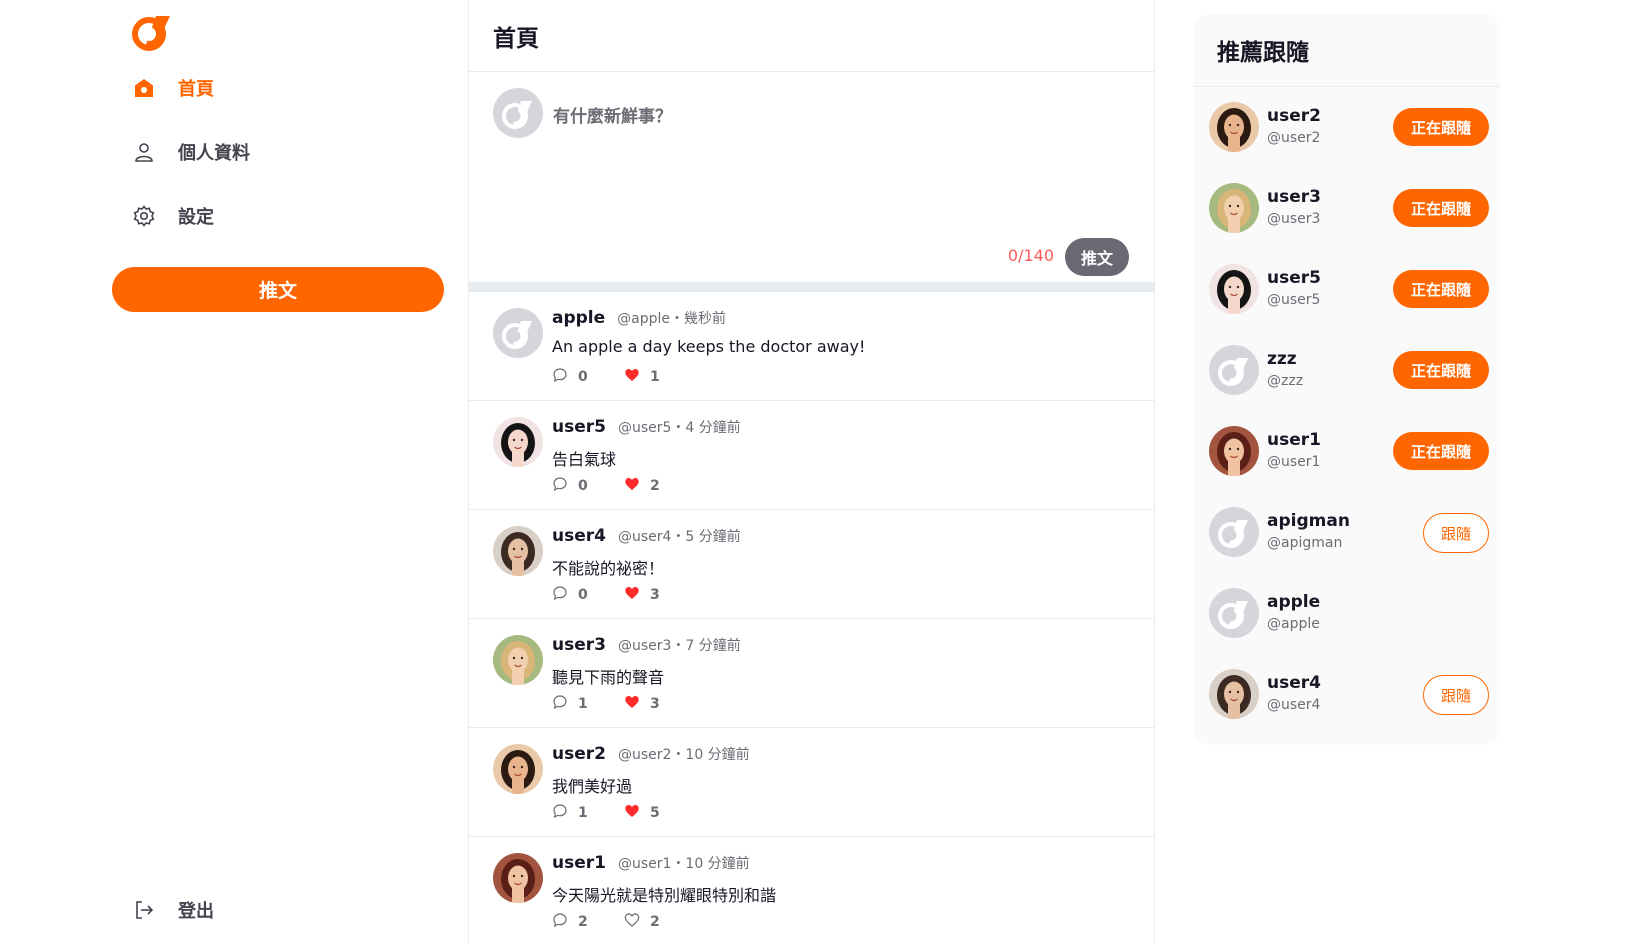 The width and height of the screenshot is (1634, 942). Describe the element at coordinates (144, 910) in the screenshot. I see `logout-icon` at that location.